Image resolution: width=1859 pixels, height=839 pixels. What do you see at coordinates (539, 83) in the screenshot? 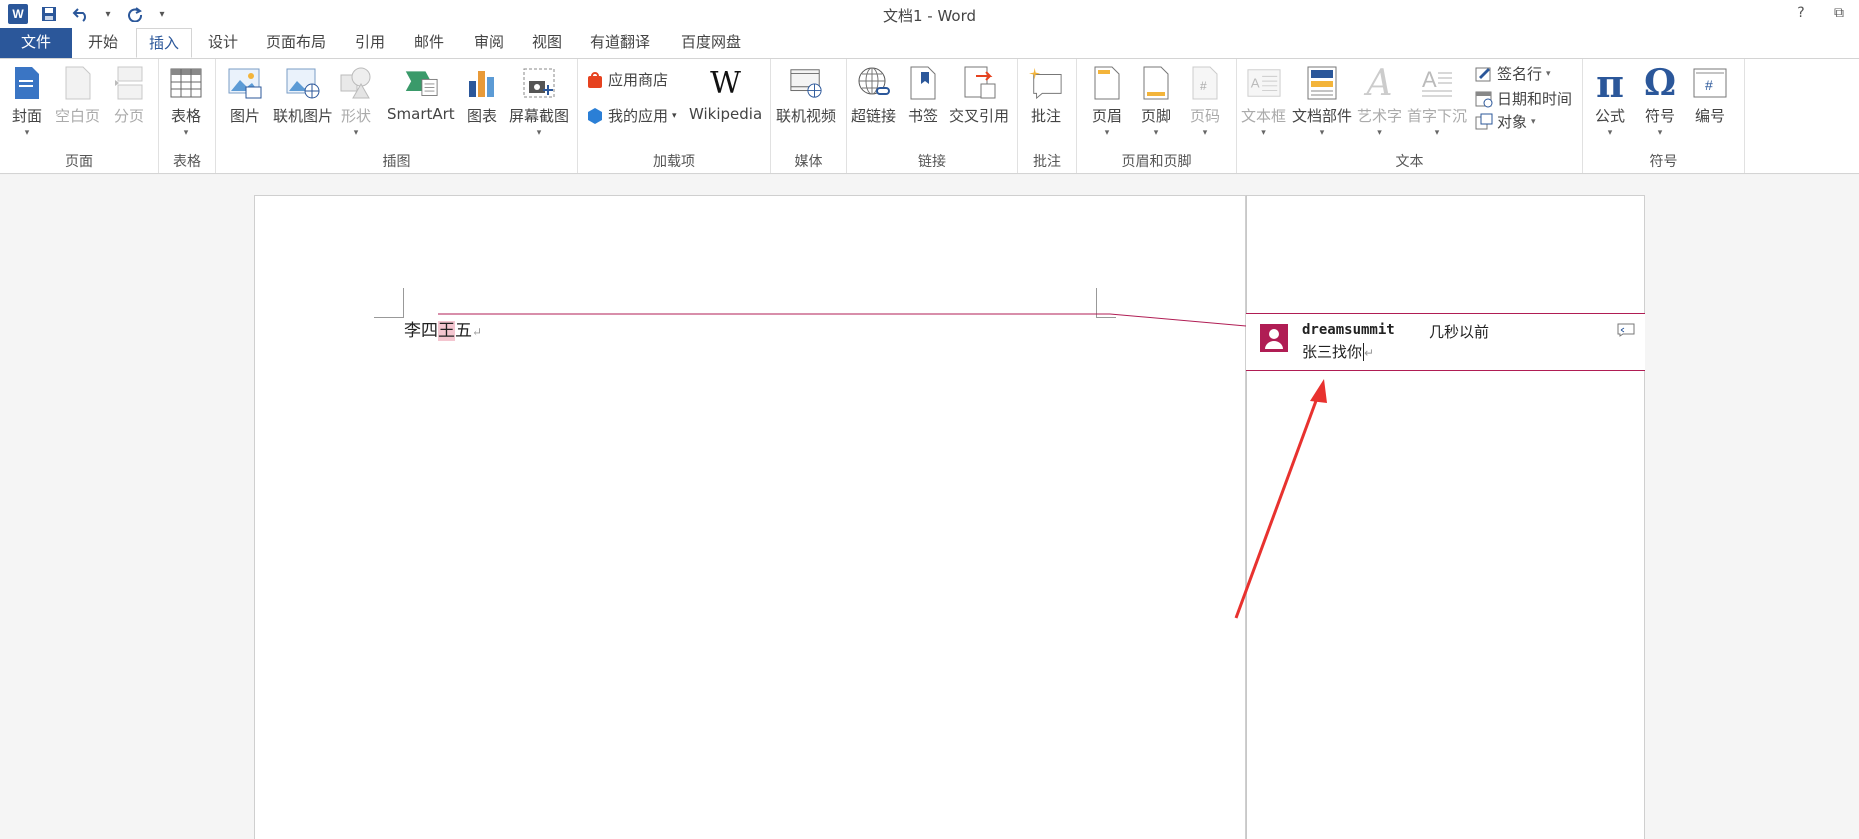
I see `screenshot-icon` at bounding box center [539, 83].